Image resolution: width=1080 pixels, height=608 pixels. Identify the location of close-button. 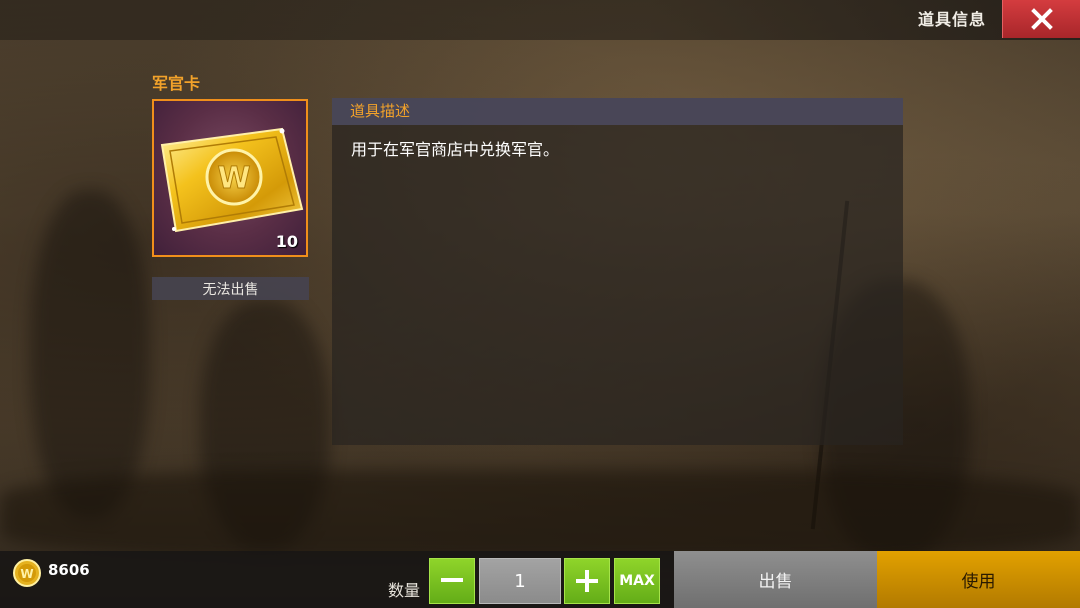
(1041, 19).